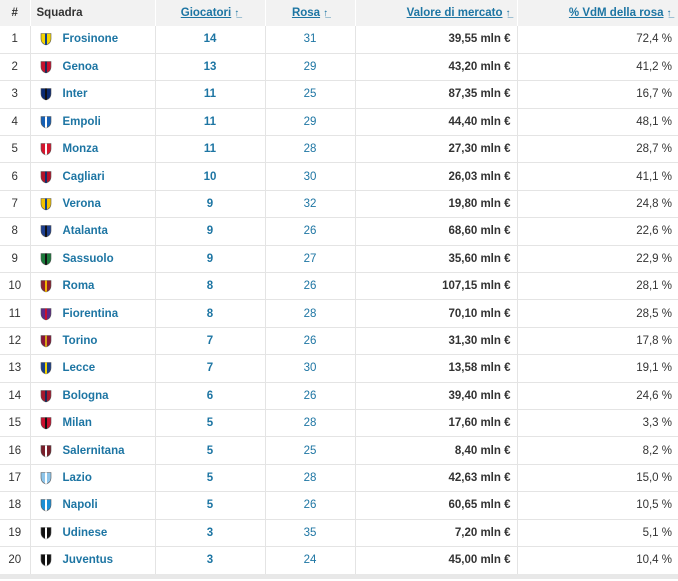 The image size is (678, 581). Describe the element at coordinates (310, 259) in the screenshot. I see `squad-size-link: 27` at that location.